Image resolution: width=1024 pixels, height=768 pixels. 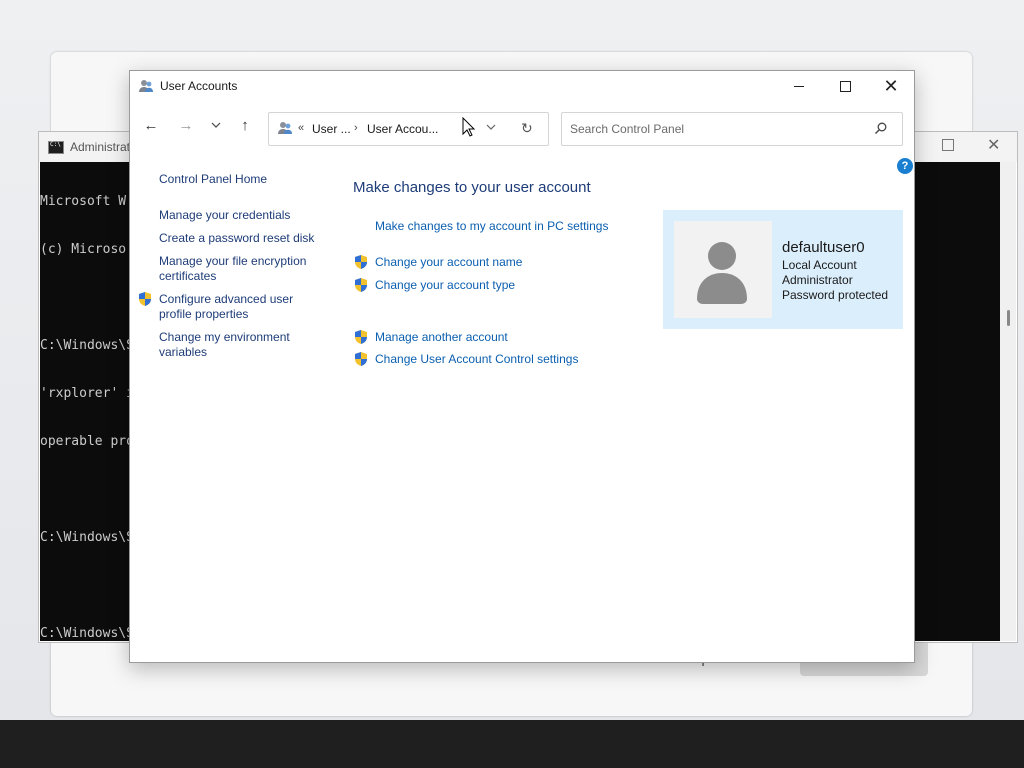 What do you see at coordinates (472, 187) in the screenshot?
I see `page-title: Make changes to your user account` at bounding box center [472, 187].